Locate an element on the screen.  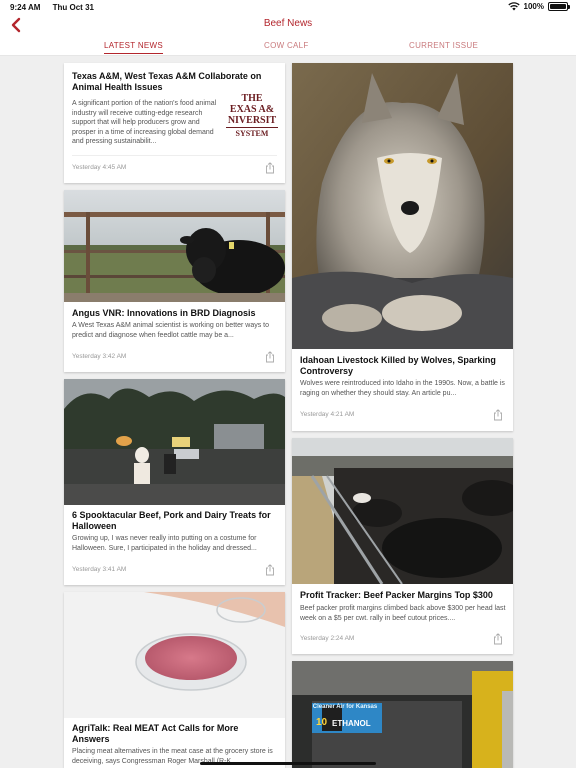
article-timestamp: Yesterday 3:42 AM is located at coordinates (99, 356).